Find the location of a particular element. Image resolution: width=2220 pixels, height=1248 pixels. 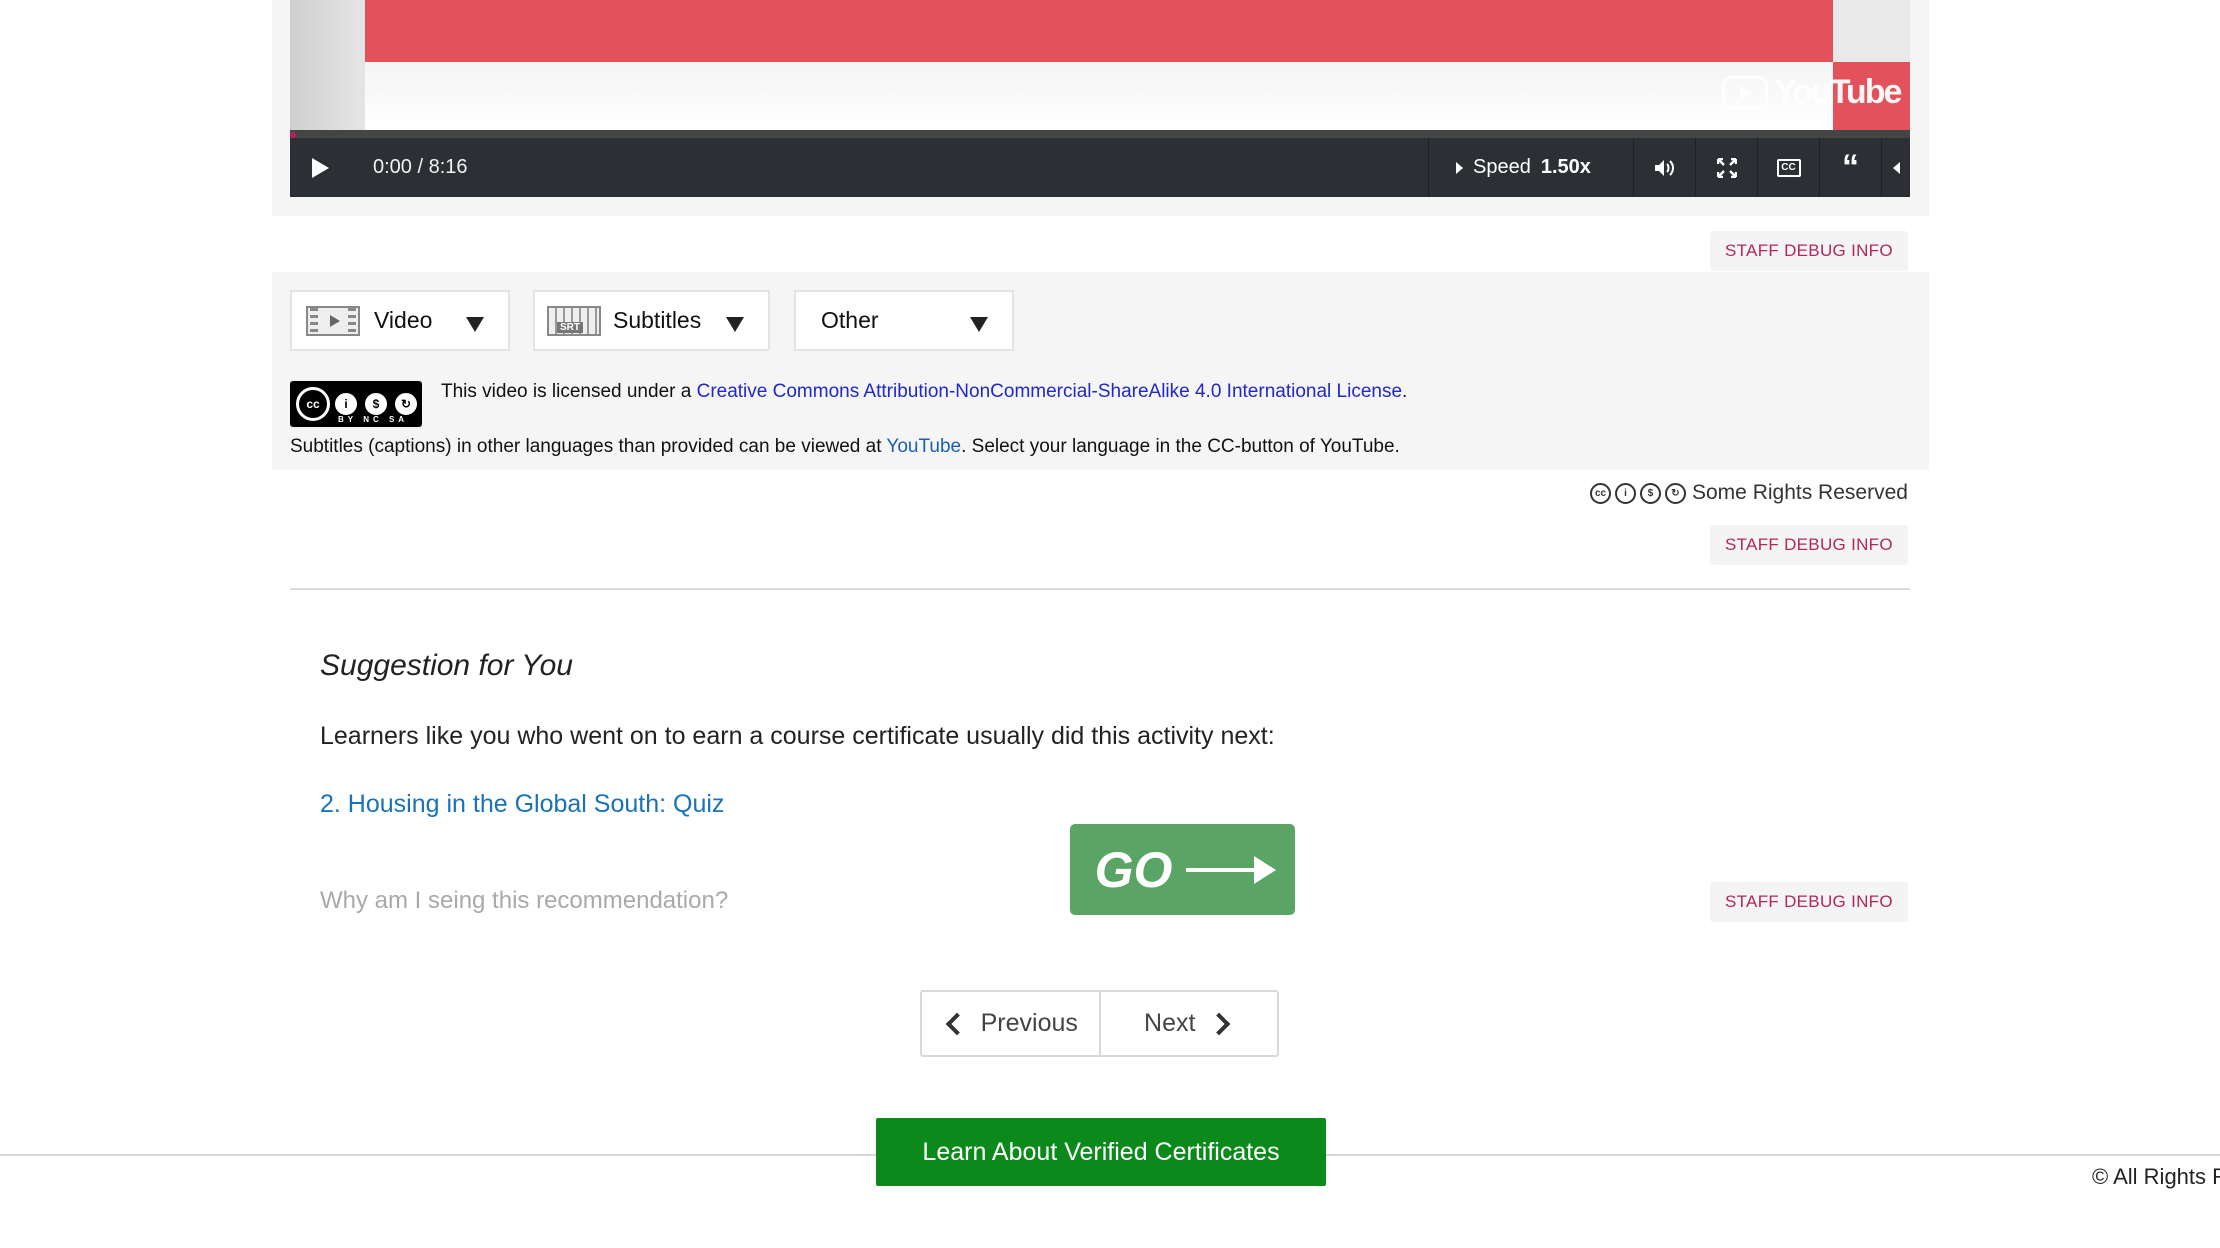

fullscreen-button is located at coordinates (1726, 167).